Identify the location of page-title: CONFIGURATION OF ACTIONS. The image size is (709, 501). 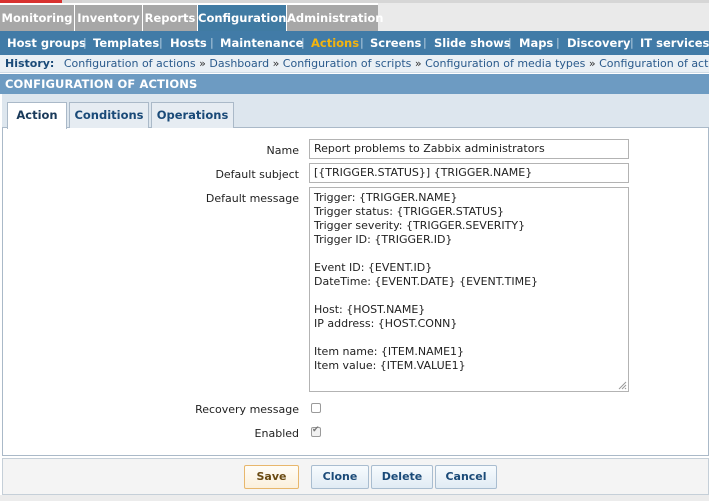
(354, 84).